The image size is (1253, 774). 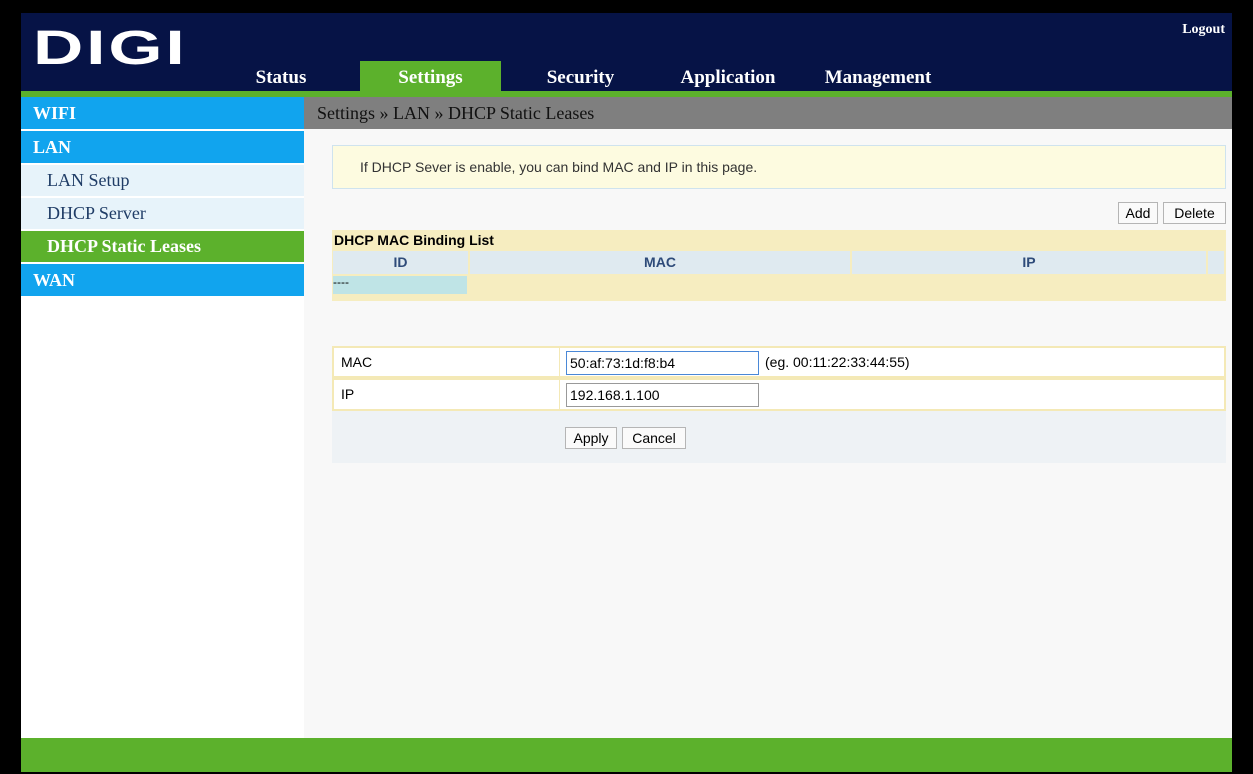 I want to click on nav-tab-management: Management, so click(x=878, y=76).